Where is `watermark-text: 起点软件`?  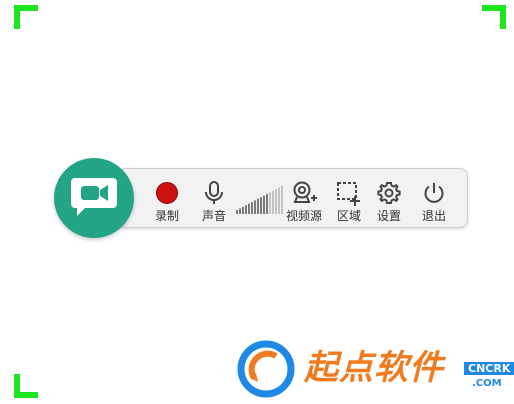 watermark-text: 起点软件 is located at coordinates (374, 368).